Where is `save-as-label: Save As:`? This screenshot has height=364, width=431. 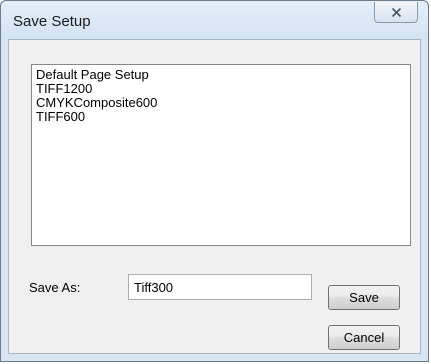 save-as-label: Save As: is located at coordinates (55, 287).